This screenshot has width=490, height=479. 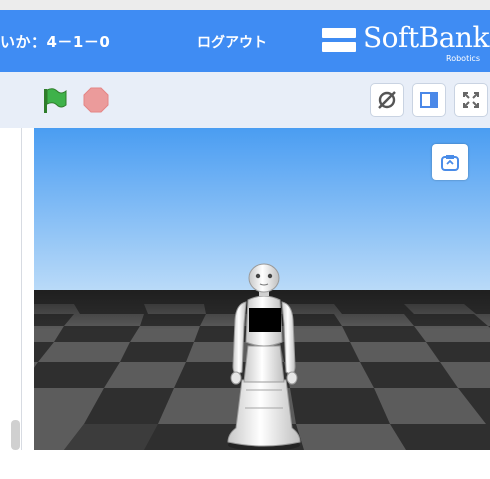 I want to click on fullscreen-button, so click(x=471, y=100).